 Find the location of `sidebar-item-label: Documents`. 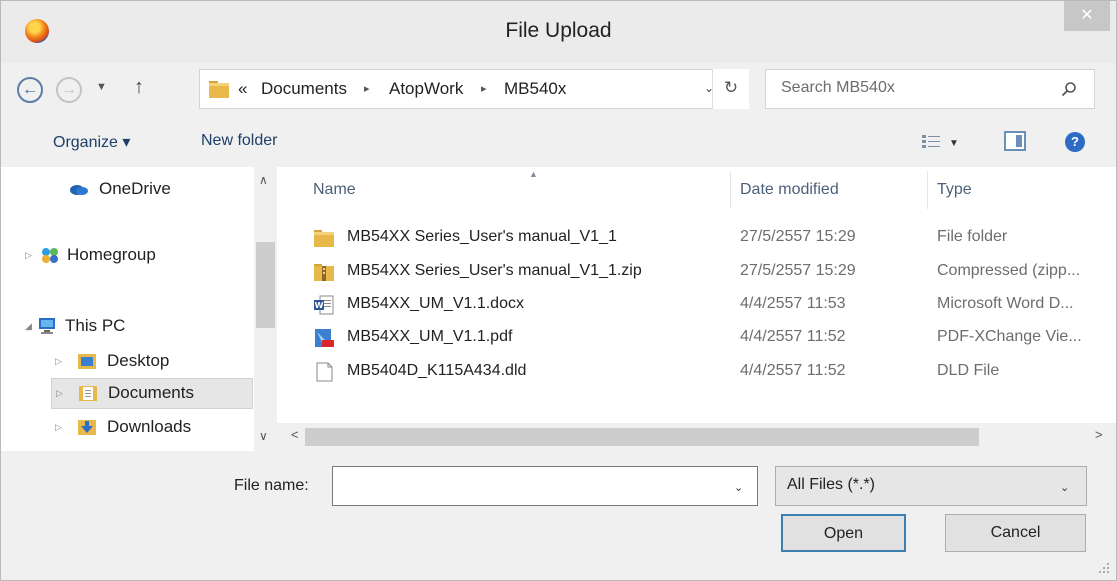

sidebar-item-label: Documents is located at coordinates (151, 392).